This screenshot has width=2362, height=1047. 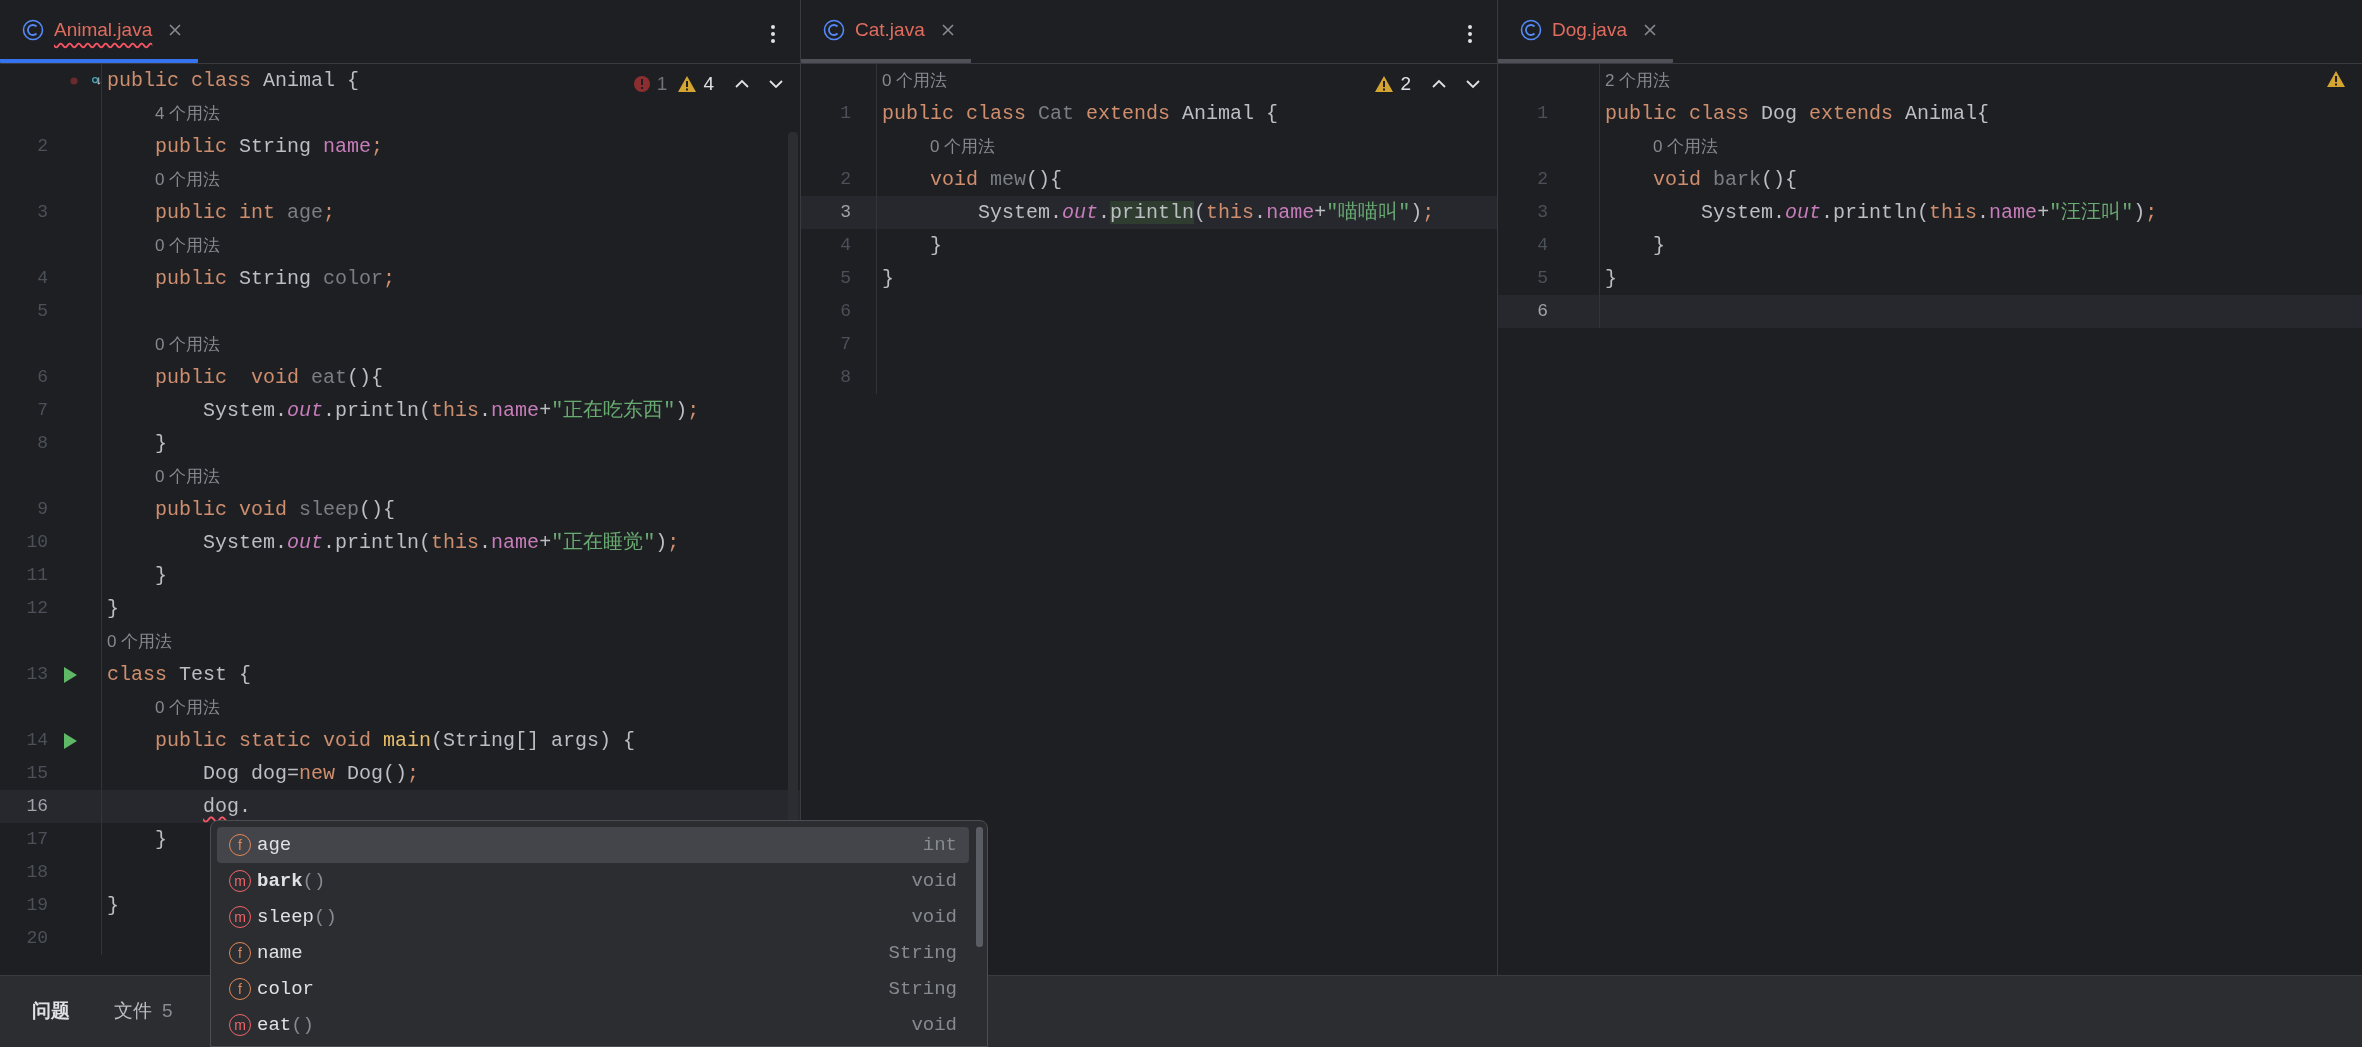 I want to click on code-line: class Test {, so click(x=179, y=674).